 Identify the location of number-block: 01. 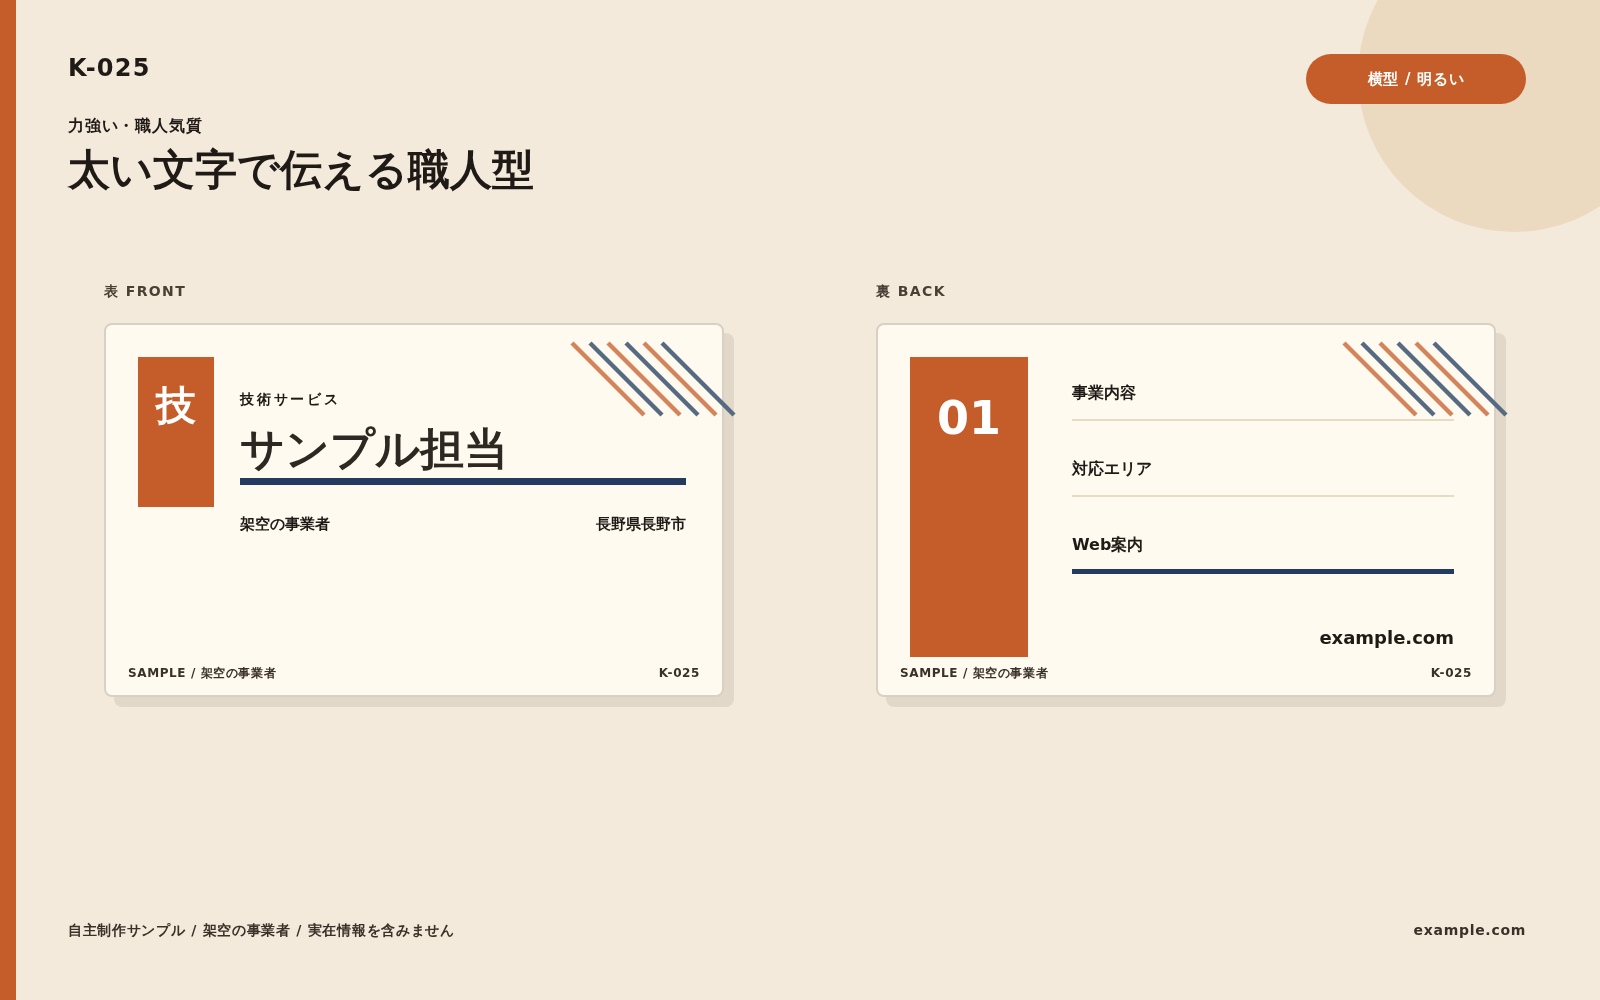
(969, 506).